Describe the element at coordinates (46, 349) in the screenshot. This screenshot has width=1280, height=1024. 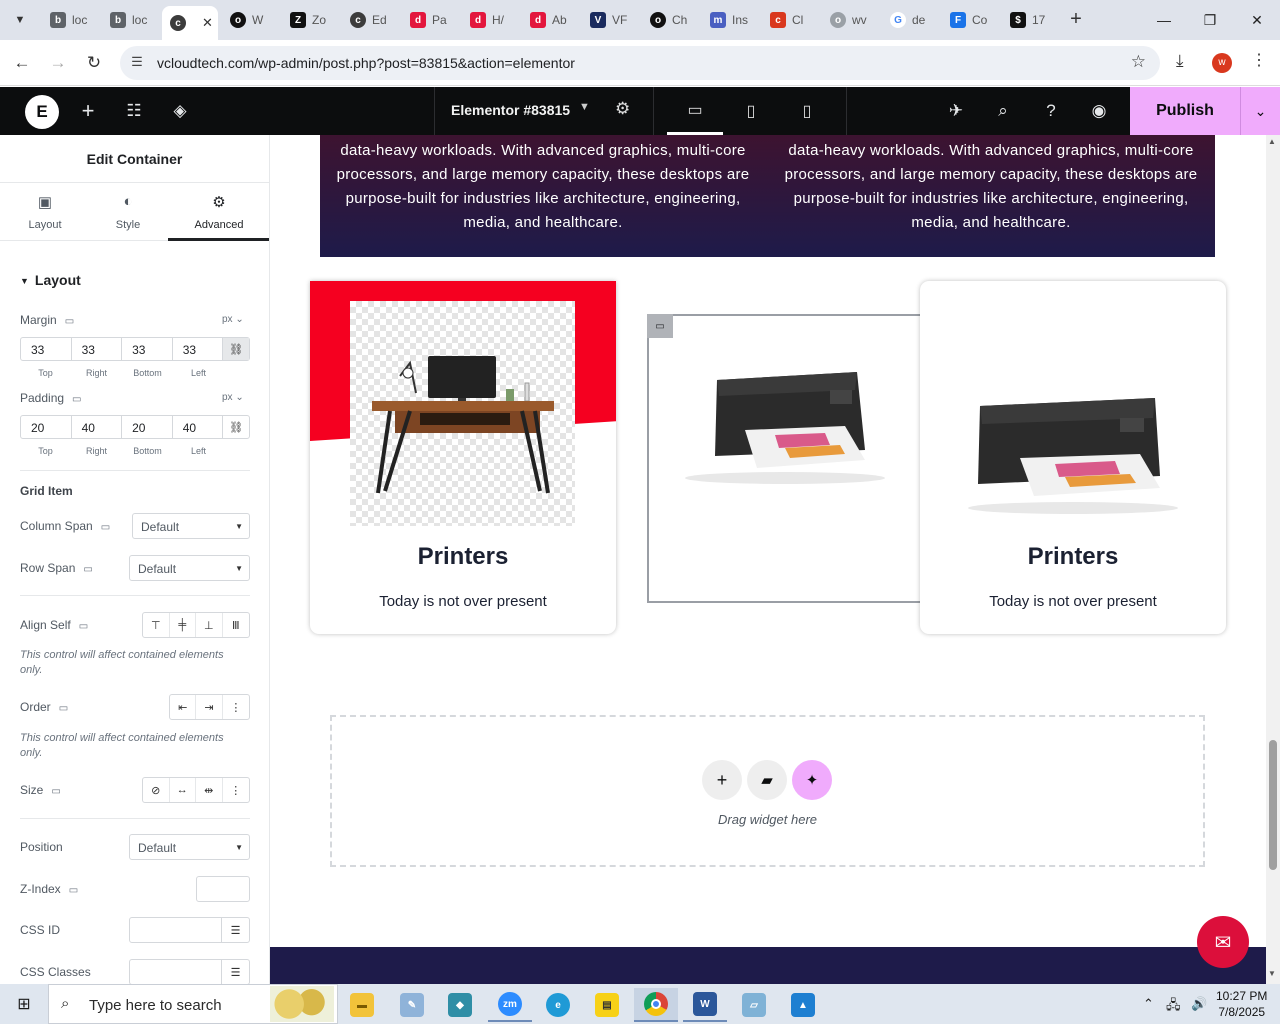
I see `margin-top-input: 33` at that location.